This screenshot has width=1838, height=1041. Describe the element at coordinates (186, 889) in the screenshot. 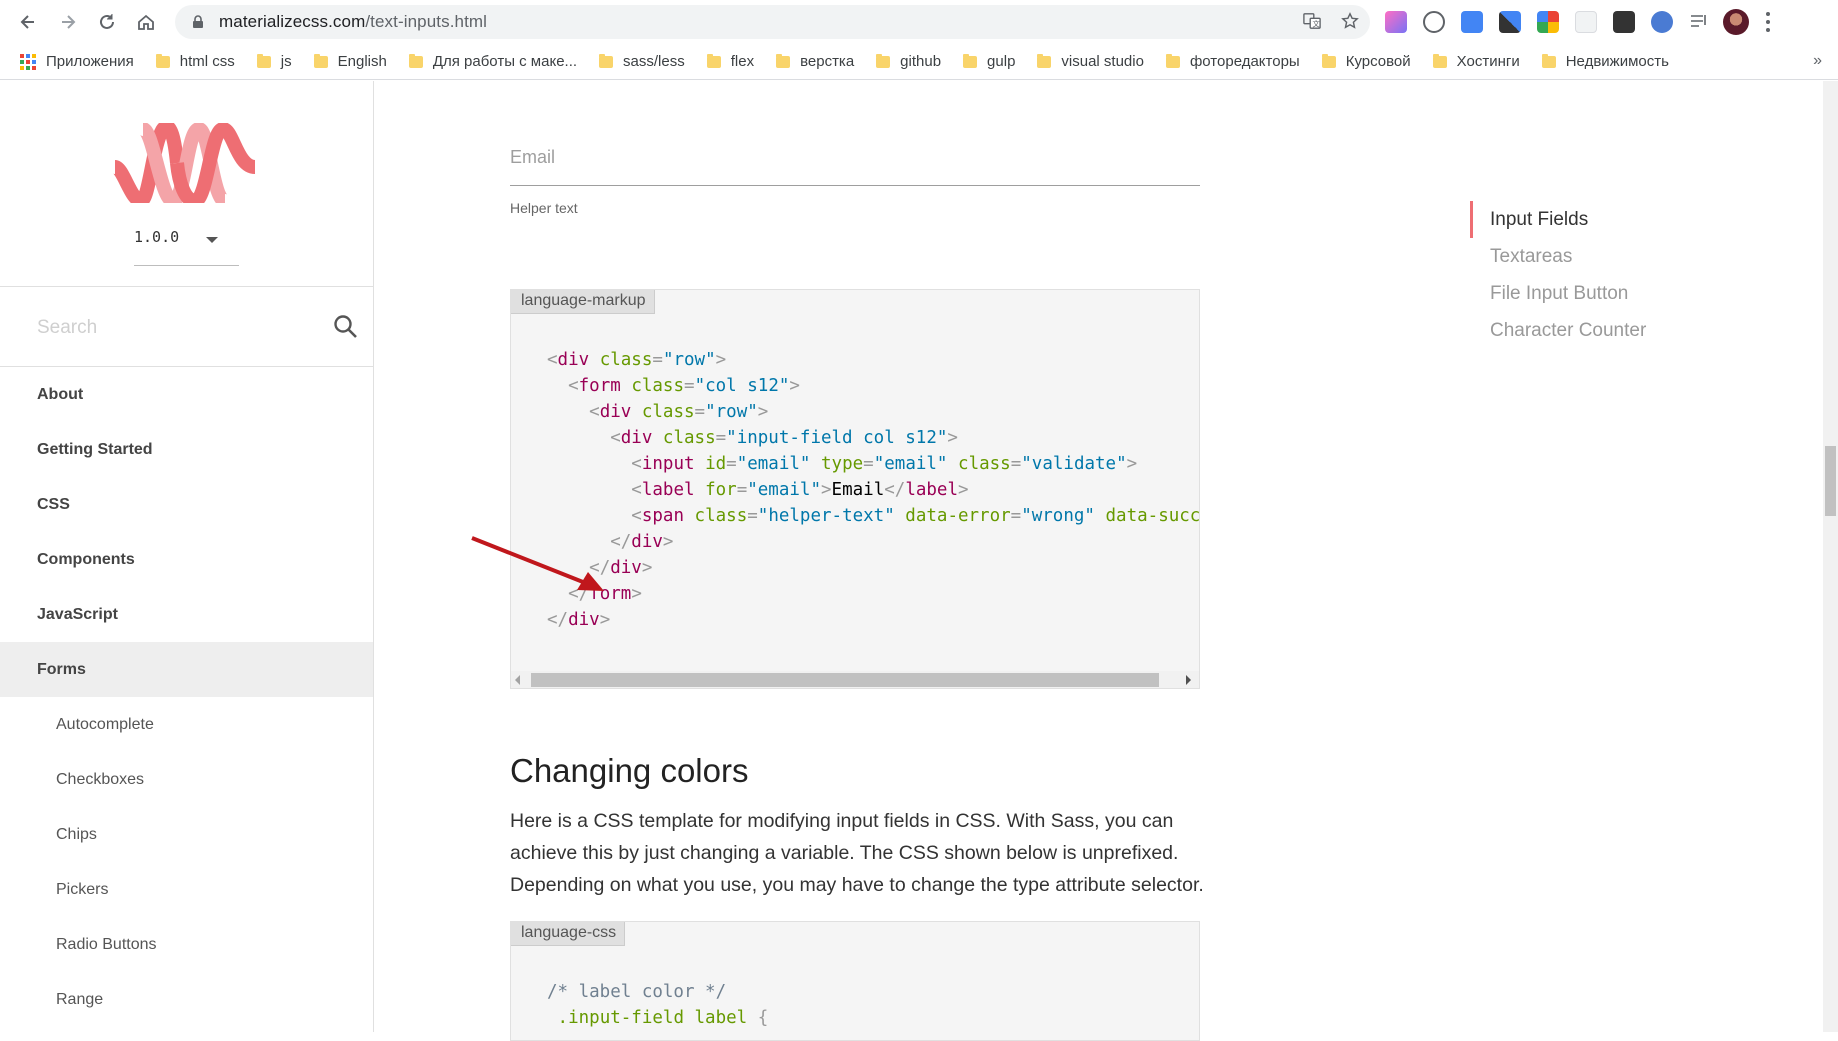

I see `sidebar-subitem-pickers: Pickers` at that location.